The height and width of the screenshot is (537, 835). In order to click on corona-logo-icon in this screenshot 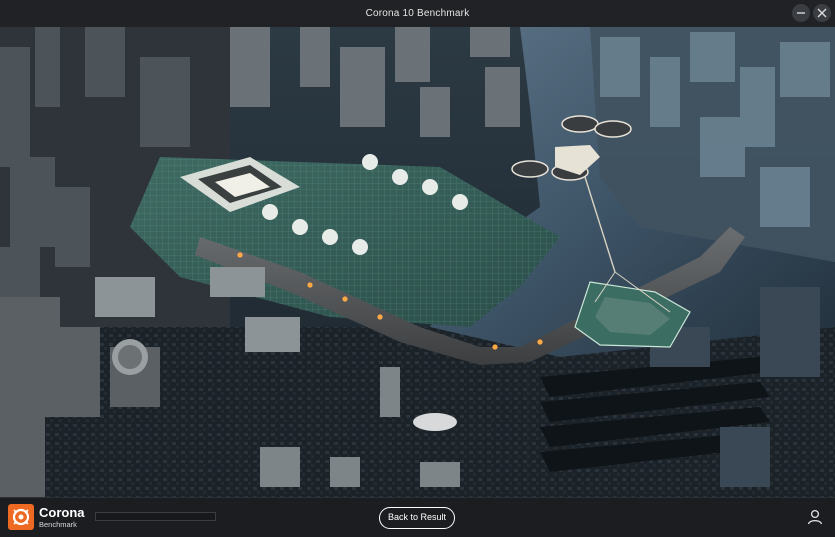, I will do `click(21, 517)`.